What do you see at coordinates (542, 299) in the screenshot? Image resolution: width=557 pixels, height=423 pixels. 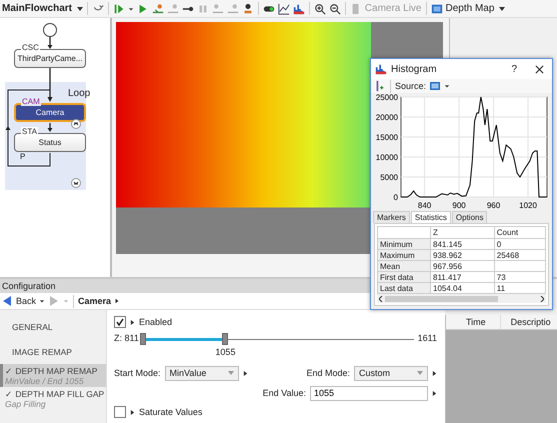 I see `scroll-right-icon` at bounding box center [542, 299].